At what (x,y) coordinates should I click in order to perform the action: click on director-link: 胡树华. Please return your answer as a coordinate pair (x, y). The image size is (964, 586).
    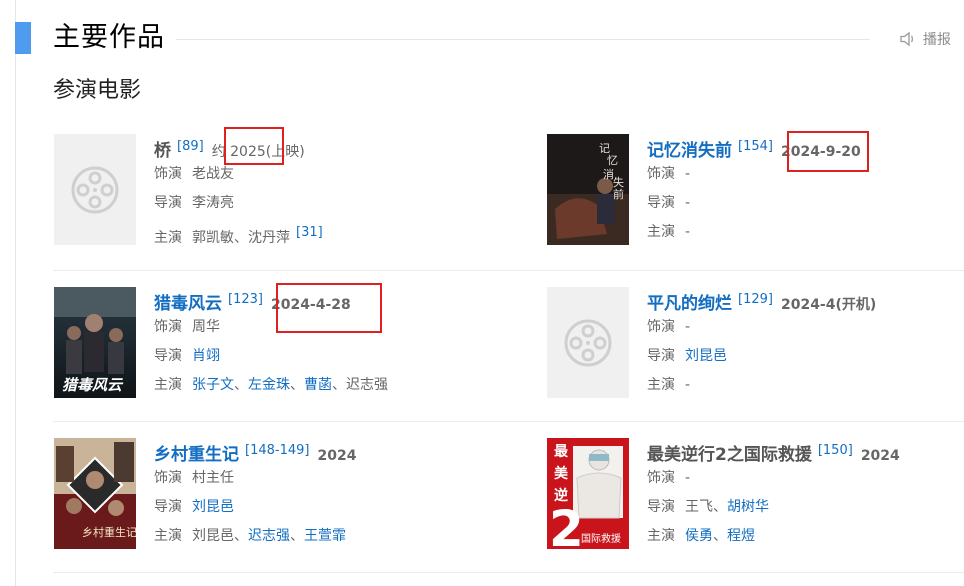
    Looking at the image, I should click on (748, 507).